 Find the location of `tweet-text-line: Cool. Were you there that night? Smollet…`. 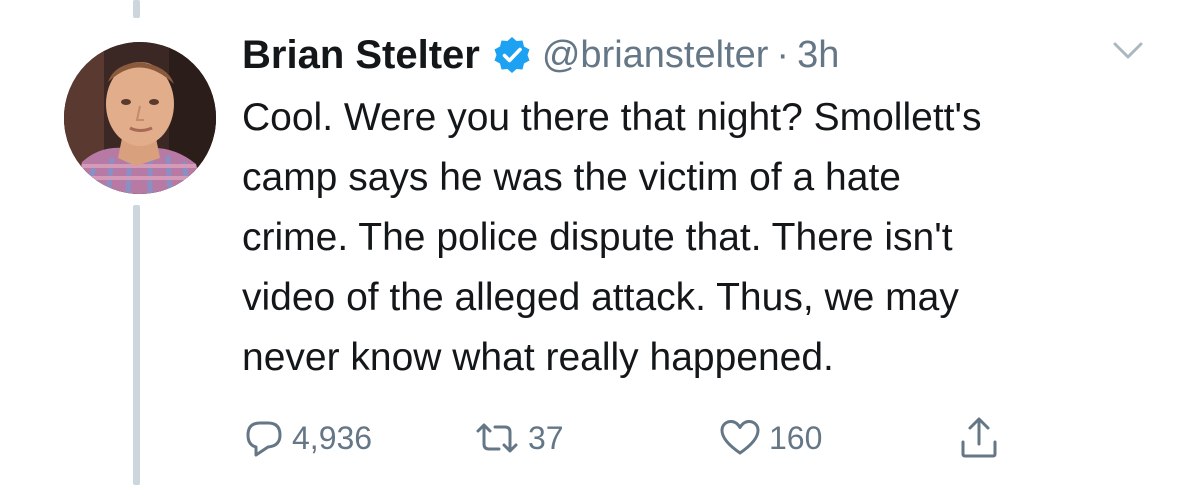

tweet-text-line: Cool. Were you there that night? Smollet… is located at coordinates (612, 117).